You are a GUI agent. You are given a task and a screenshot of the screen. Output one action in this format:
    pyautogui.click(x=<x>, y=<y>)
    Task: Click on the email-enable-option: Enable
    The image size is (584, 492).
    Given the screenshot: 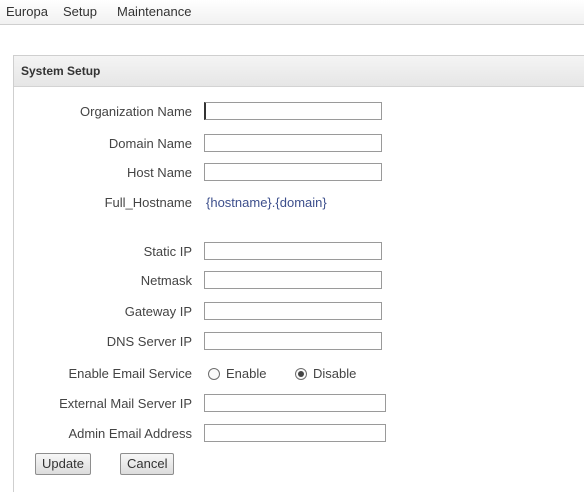 What is the action you would take?
    pyautogui.click(x=237, y=373)
    